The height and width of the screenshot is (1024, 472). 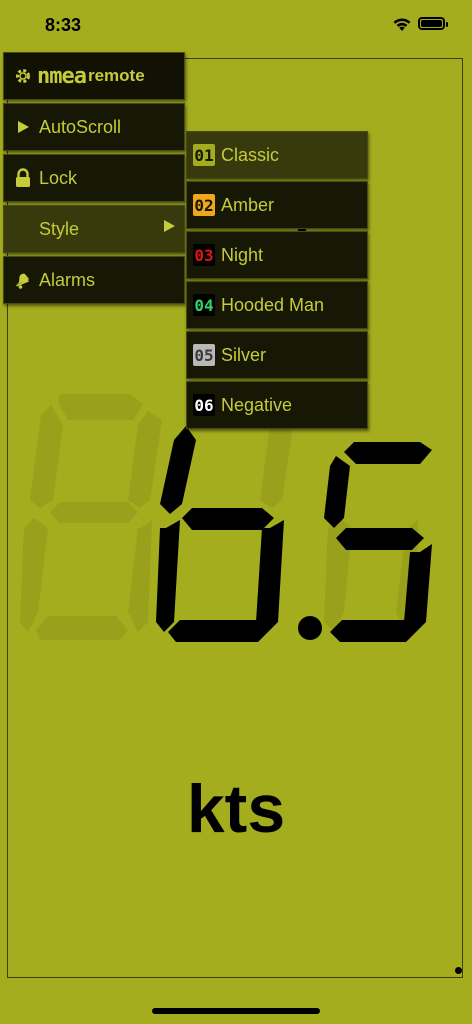 I want to click on style-number-badge: 01, so click(x=204, y=155).